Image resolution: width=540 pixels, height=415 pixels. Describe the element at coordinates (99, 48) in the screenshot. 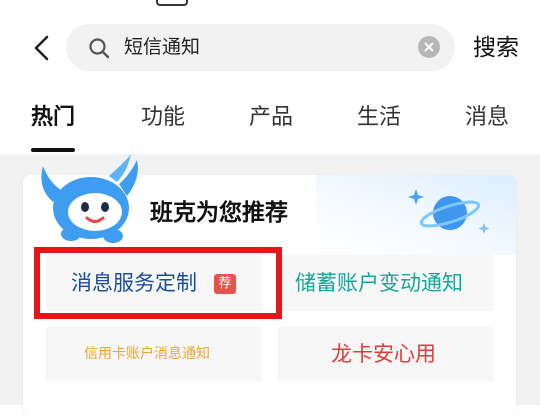

I see `search-icon` at that location.